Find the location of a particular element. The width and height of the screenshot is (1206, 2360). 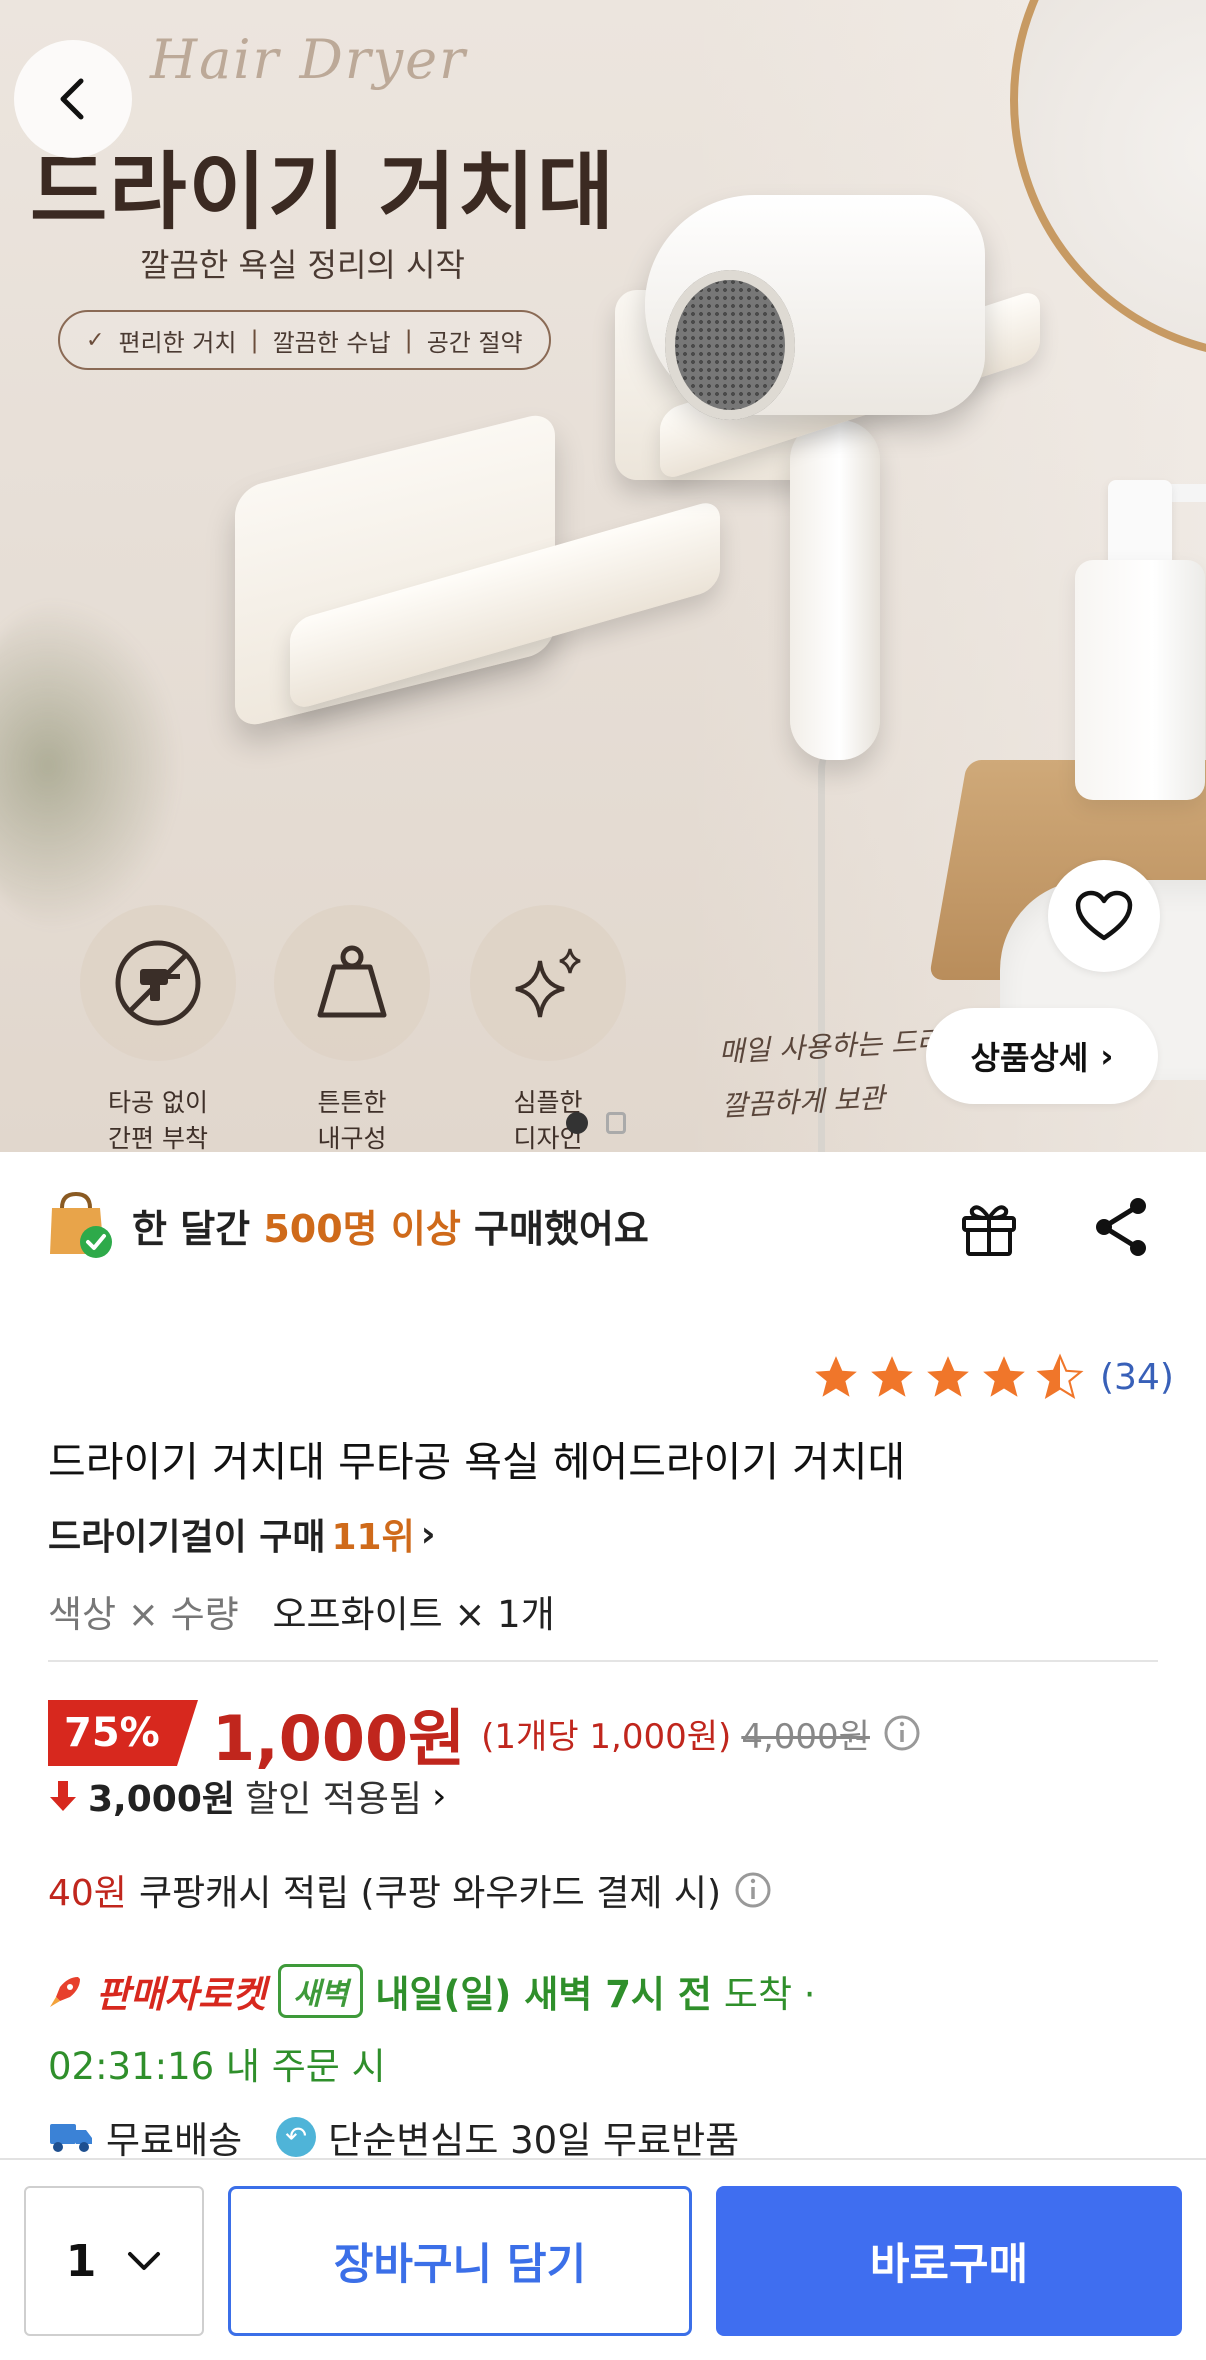

plant-illustration is located at coordinates (90, 765).